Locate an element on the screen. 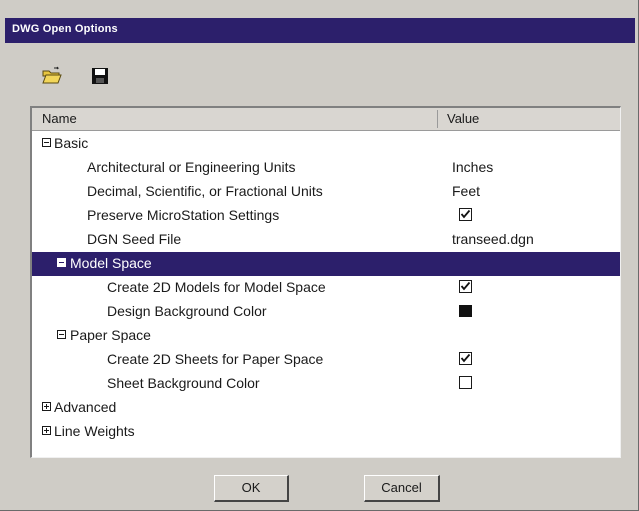  row-value: Feet is located at coordinates (466, 191).